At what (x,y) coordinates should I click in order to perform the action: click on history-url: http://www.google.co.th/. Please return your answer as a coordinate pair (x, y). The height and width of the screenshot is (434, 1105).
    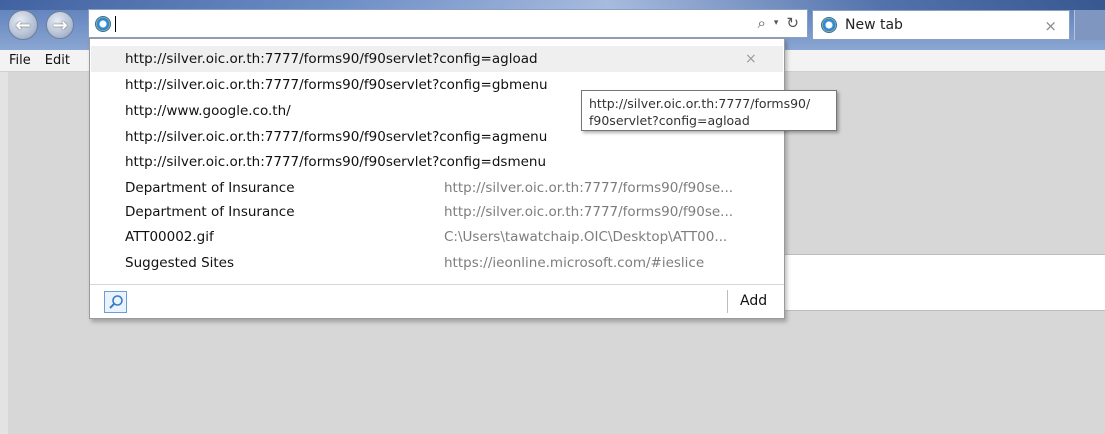
    Looking at the image, I should click on (208, 111).